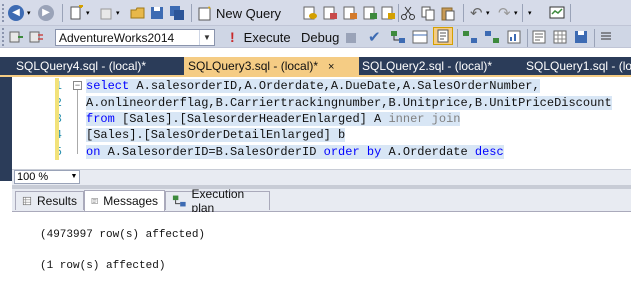 The width and height of the screenshot is (631, 301). I want to click on connect-icon, so click(16, 37).